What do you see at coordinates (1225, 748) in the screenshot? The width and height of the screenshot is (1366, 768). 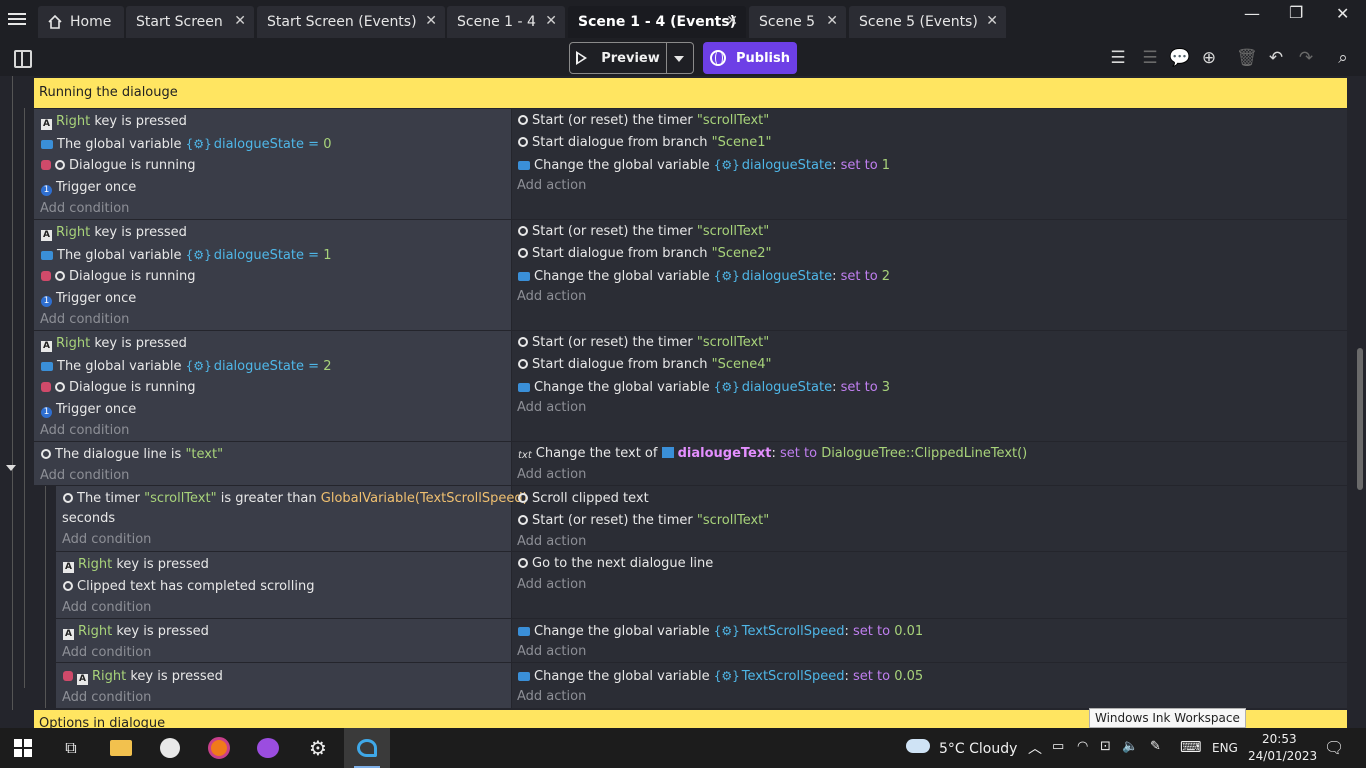 I see `language-indicator: ENG` at bounding box center [1225, 748].